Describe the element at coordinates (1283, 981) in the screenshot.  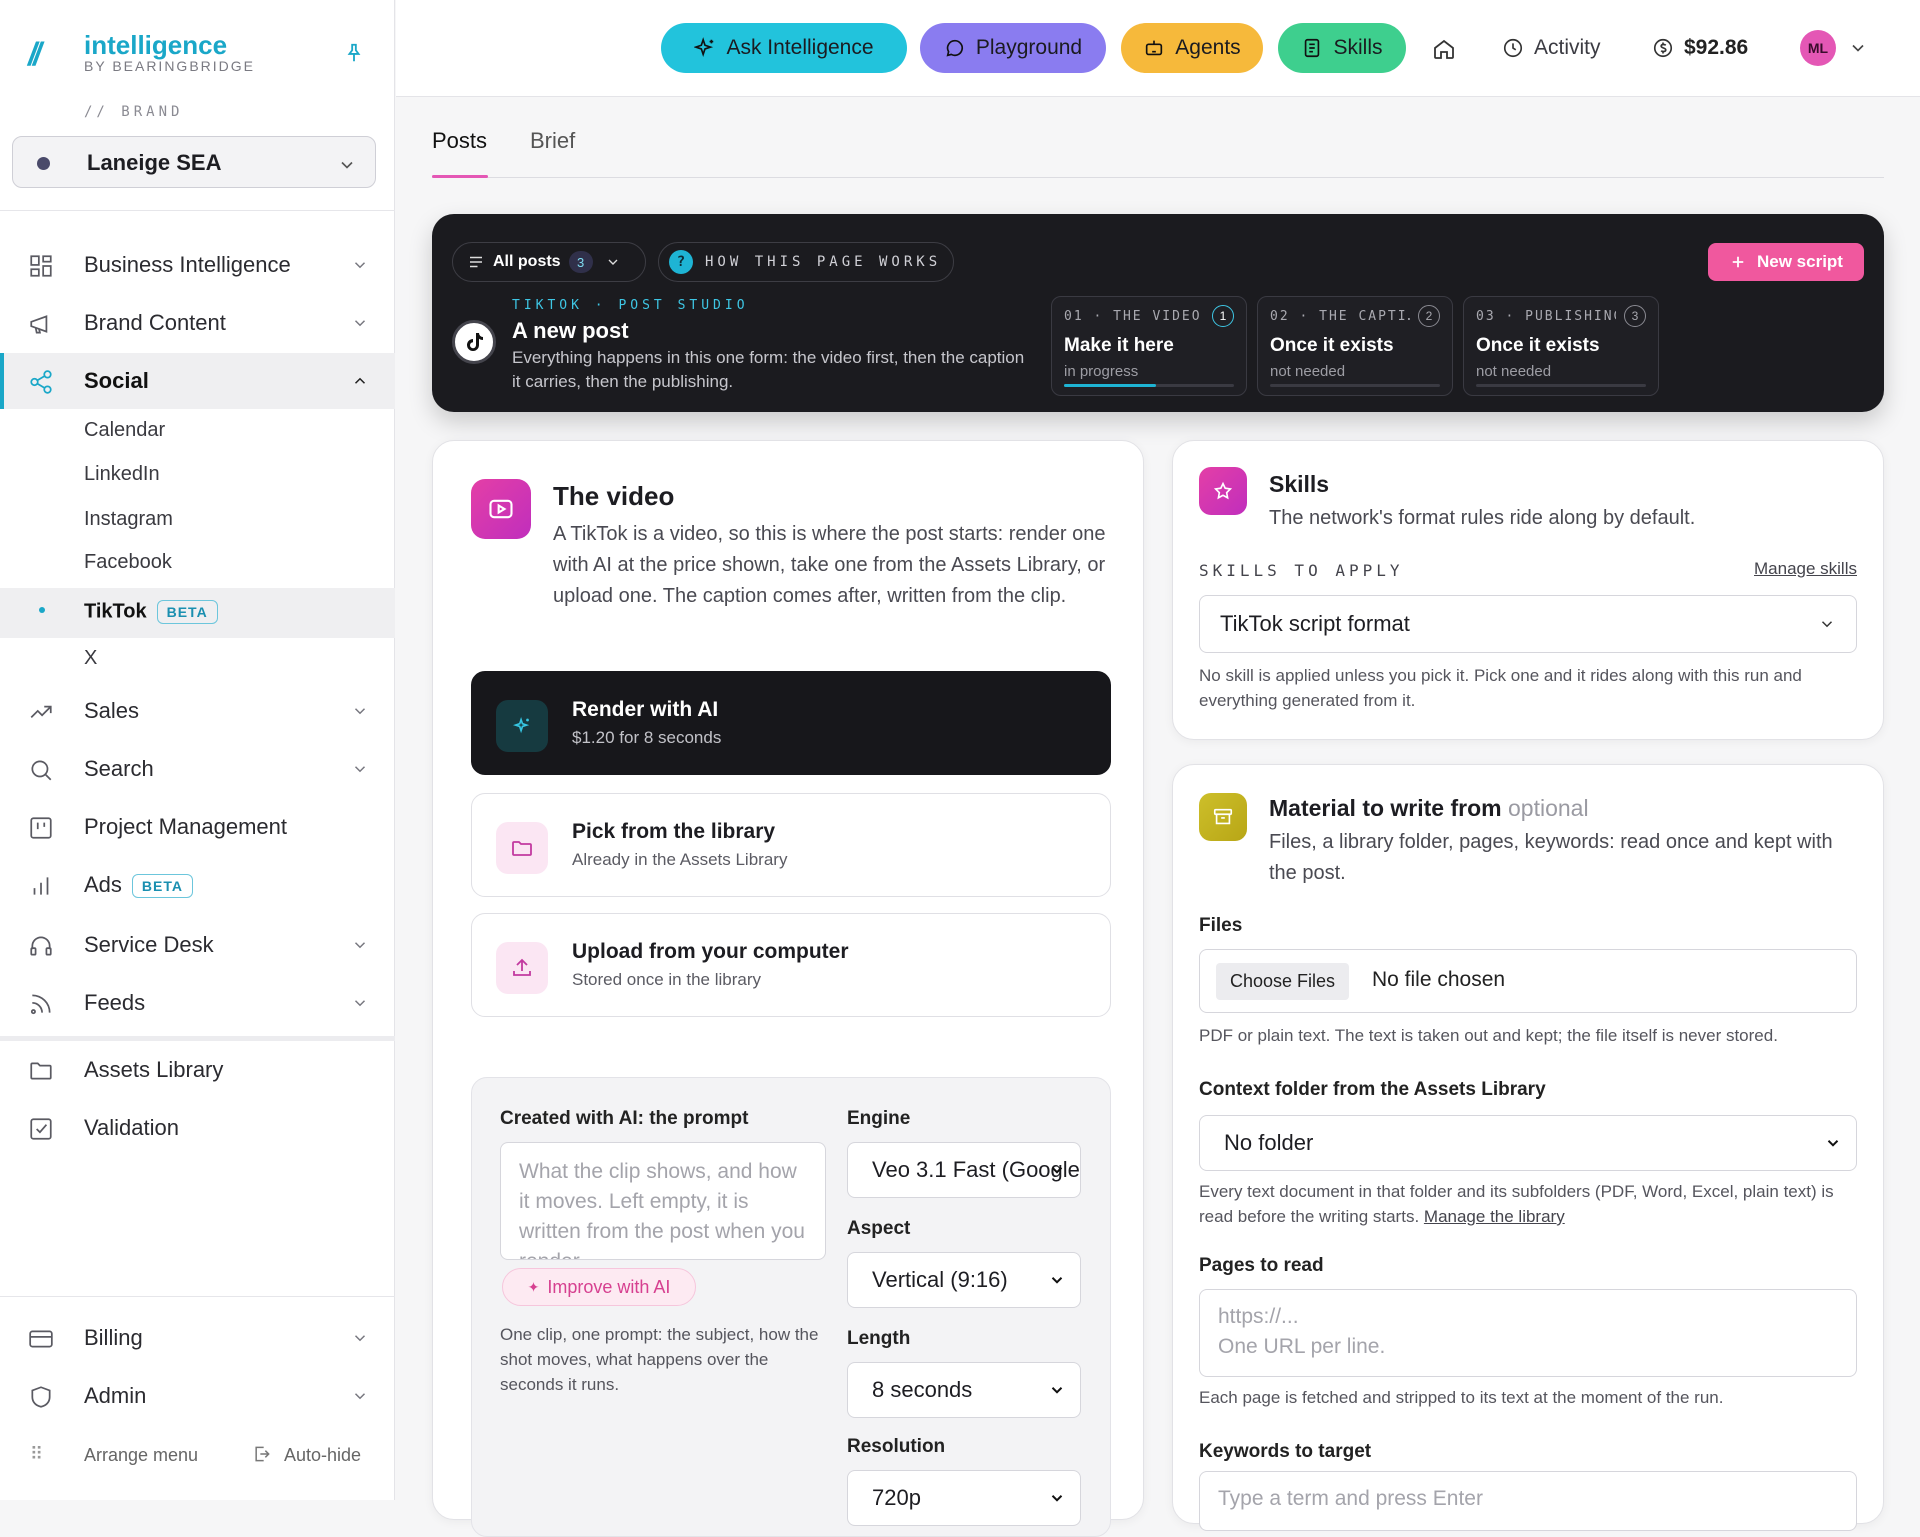
I see `choose-files-button: Choose Files` at that location.